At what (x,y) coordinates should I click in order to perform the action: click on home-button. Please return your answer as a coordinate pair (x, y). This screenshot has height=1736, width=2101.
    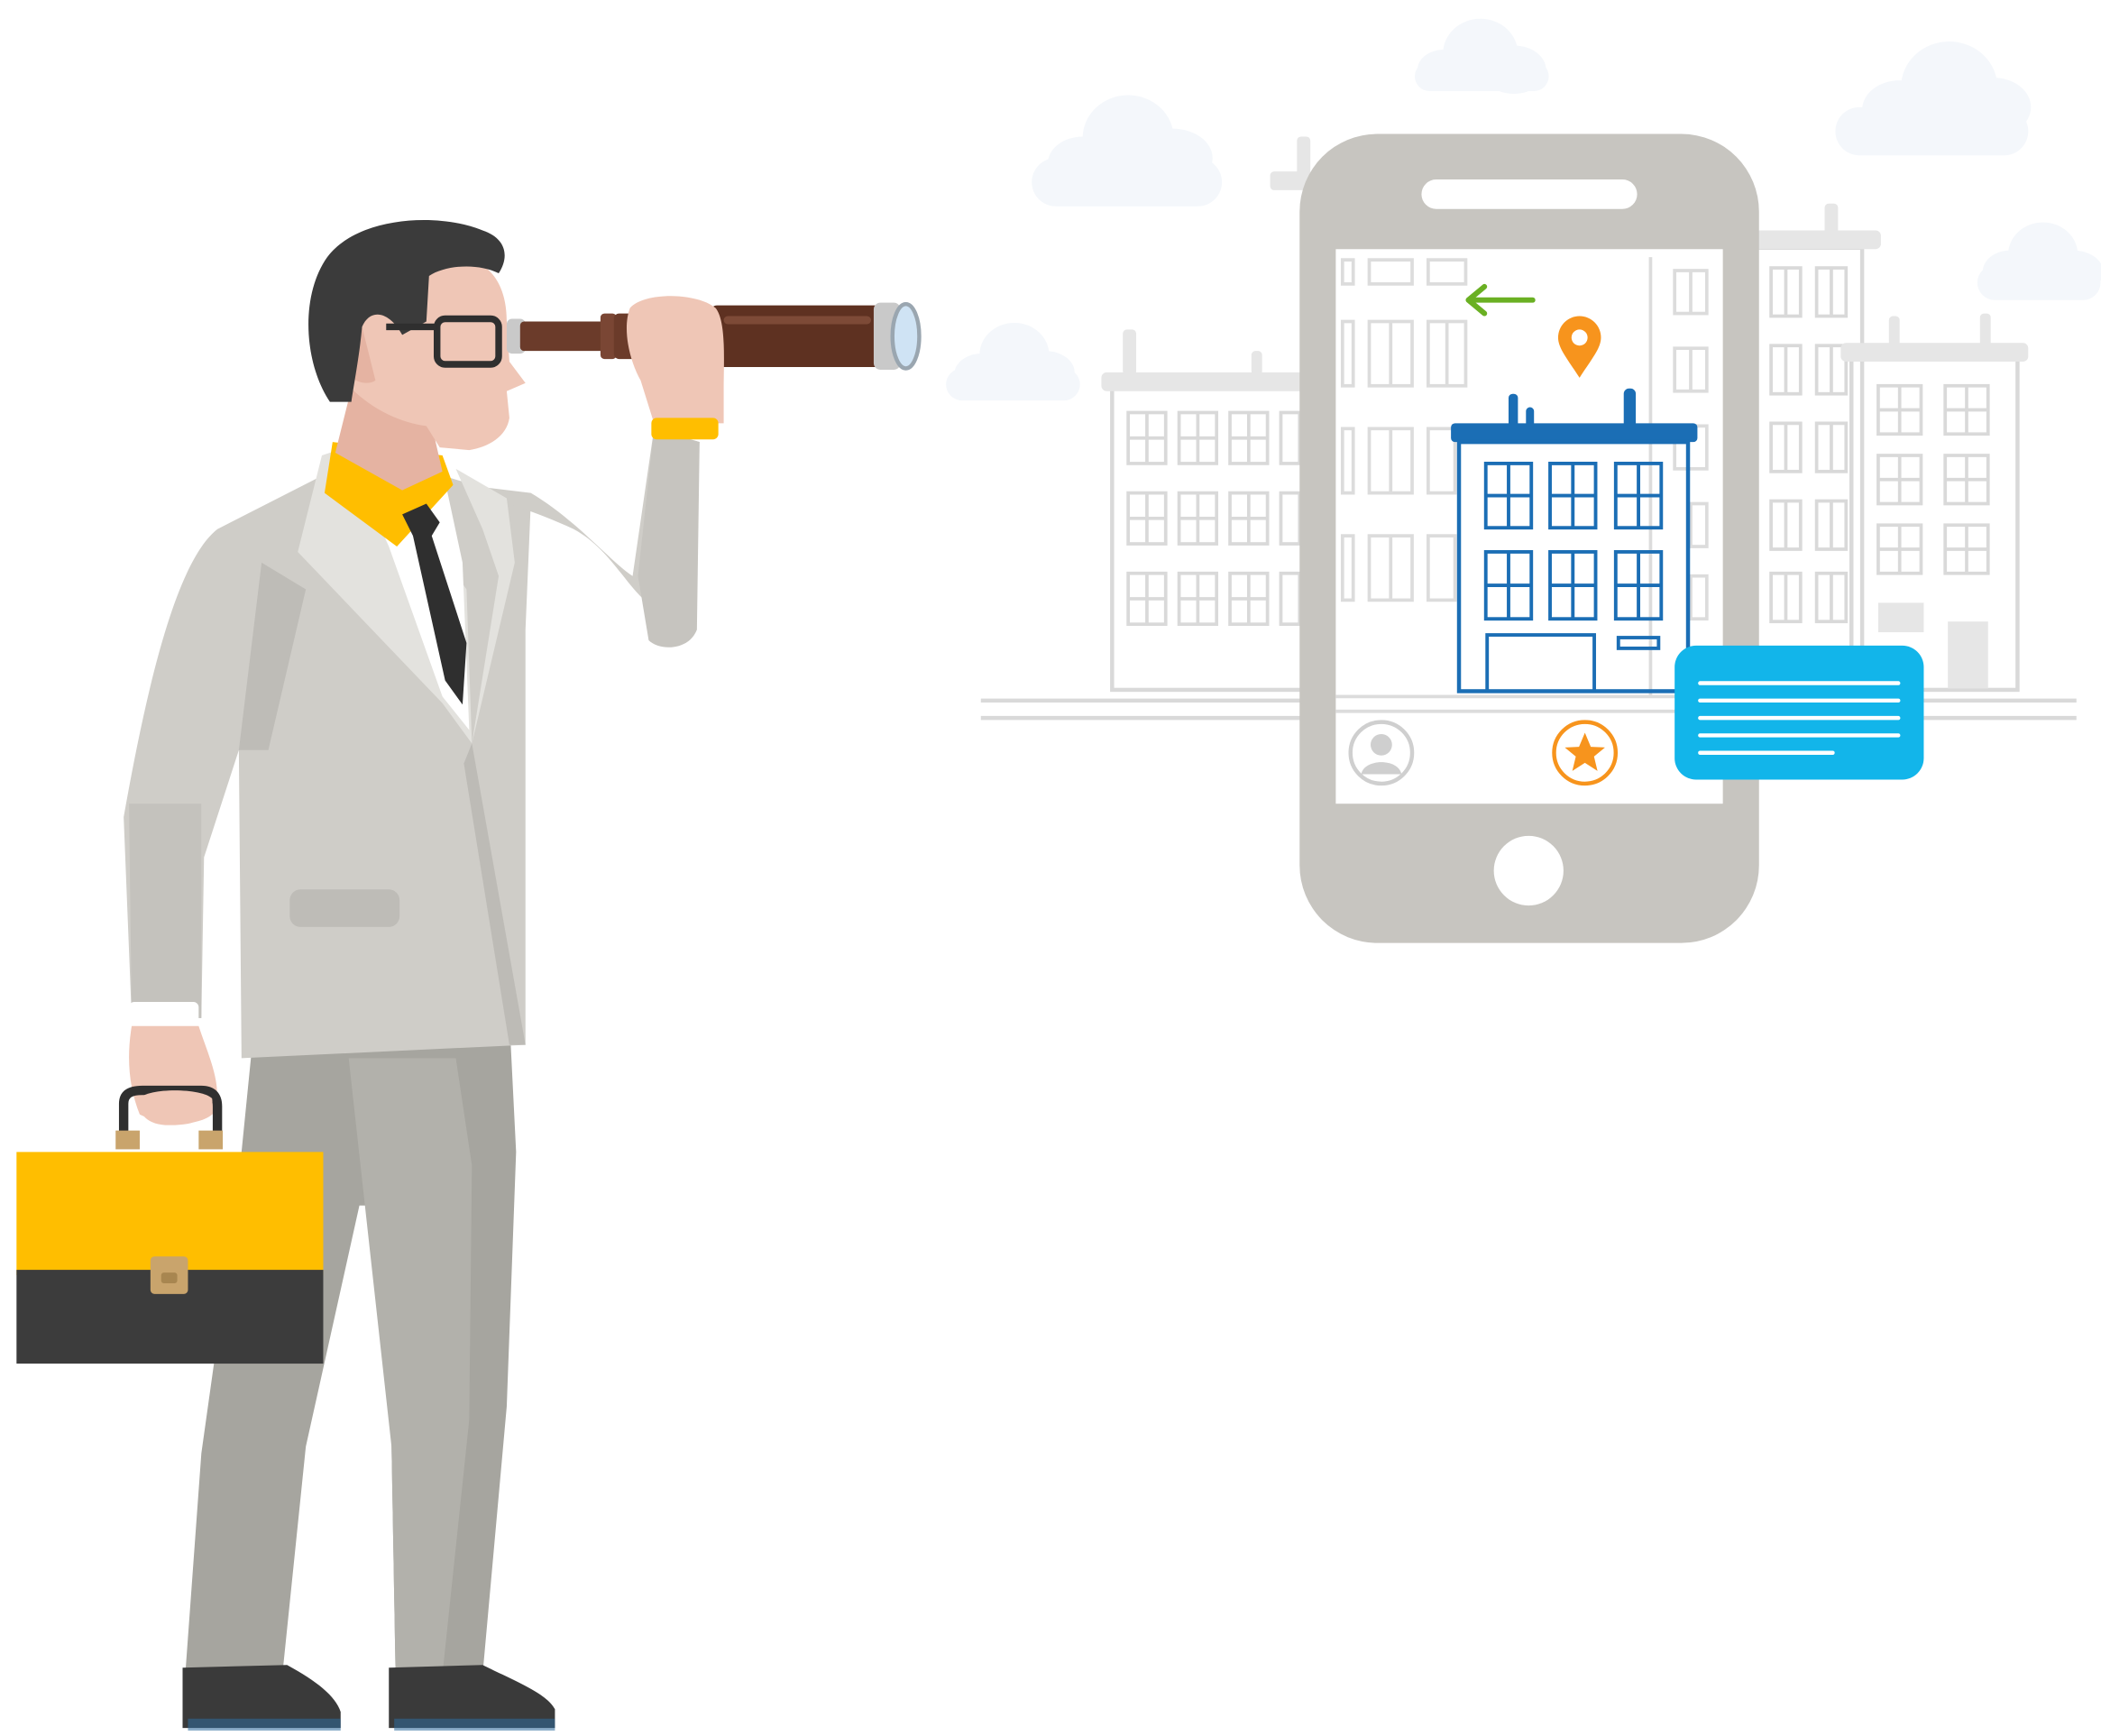
    Looking at the image, I should click on (1529, 871).